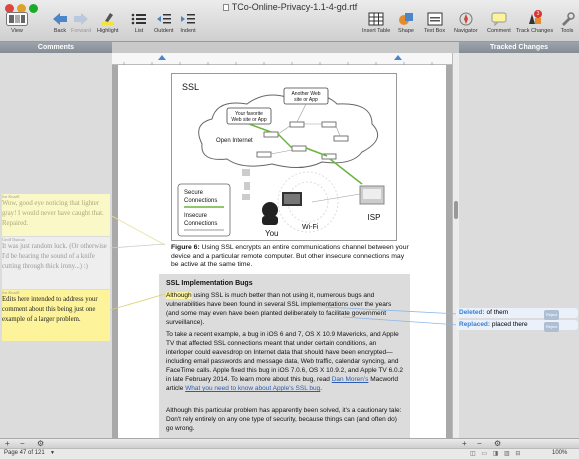 This screenshot has width=579, height=459. Describe the element at coordinates (517, 326) in the screenshot. I see `tracked-change-replaced: Replaced: placed there Reject` at that location.